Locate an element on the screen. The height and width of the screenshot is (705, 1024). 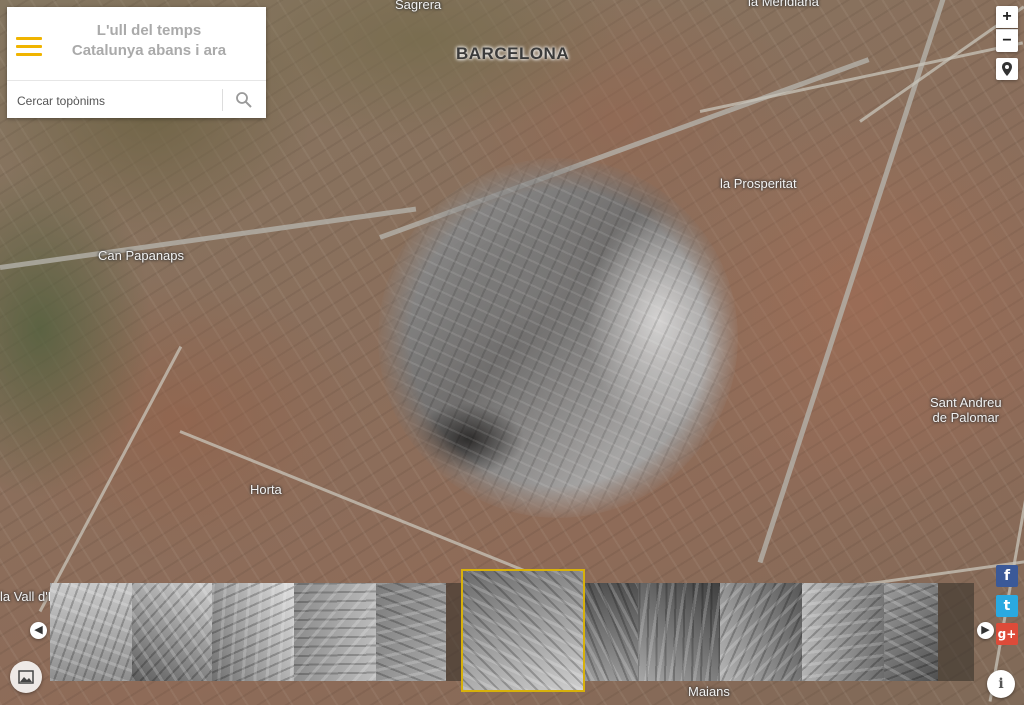
gallery-icon is located at coordinates (26, 677).